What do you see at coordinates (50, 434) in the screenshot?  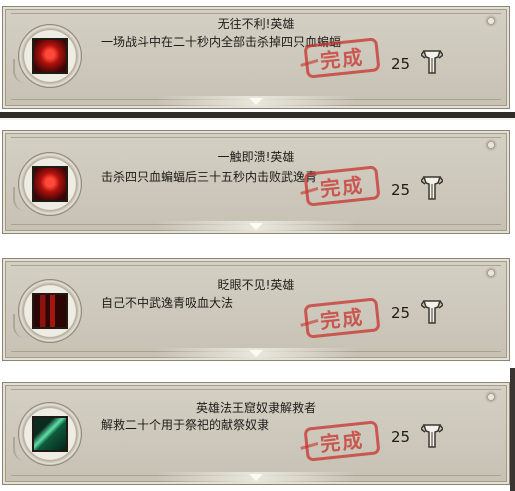 I see `green-spear-icon` at bounding box center [50, 434].